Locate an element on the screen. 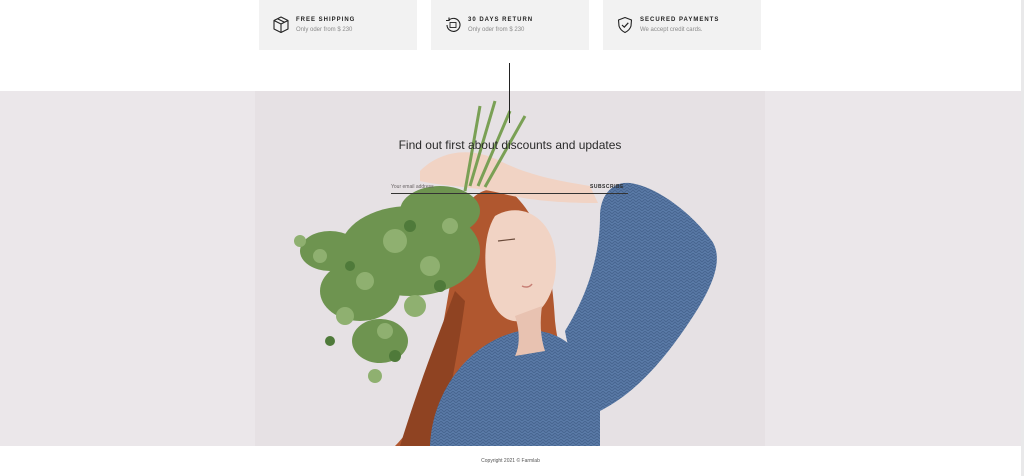 The image size is (1024, 476). return-icon is located at coordinates (453, 24).